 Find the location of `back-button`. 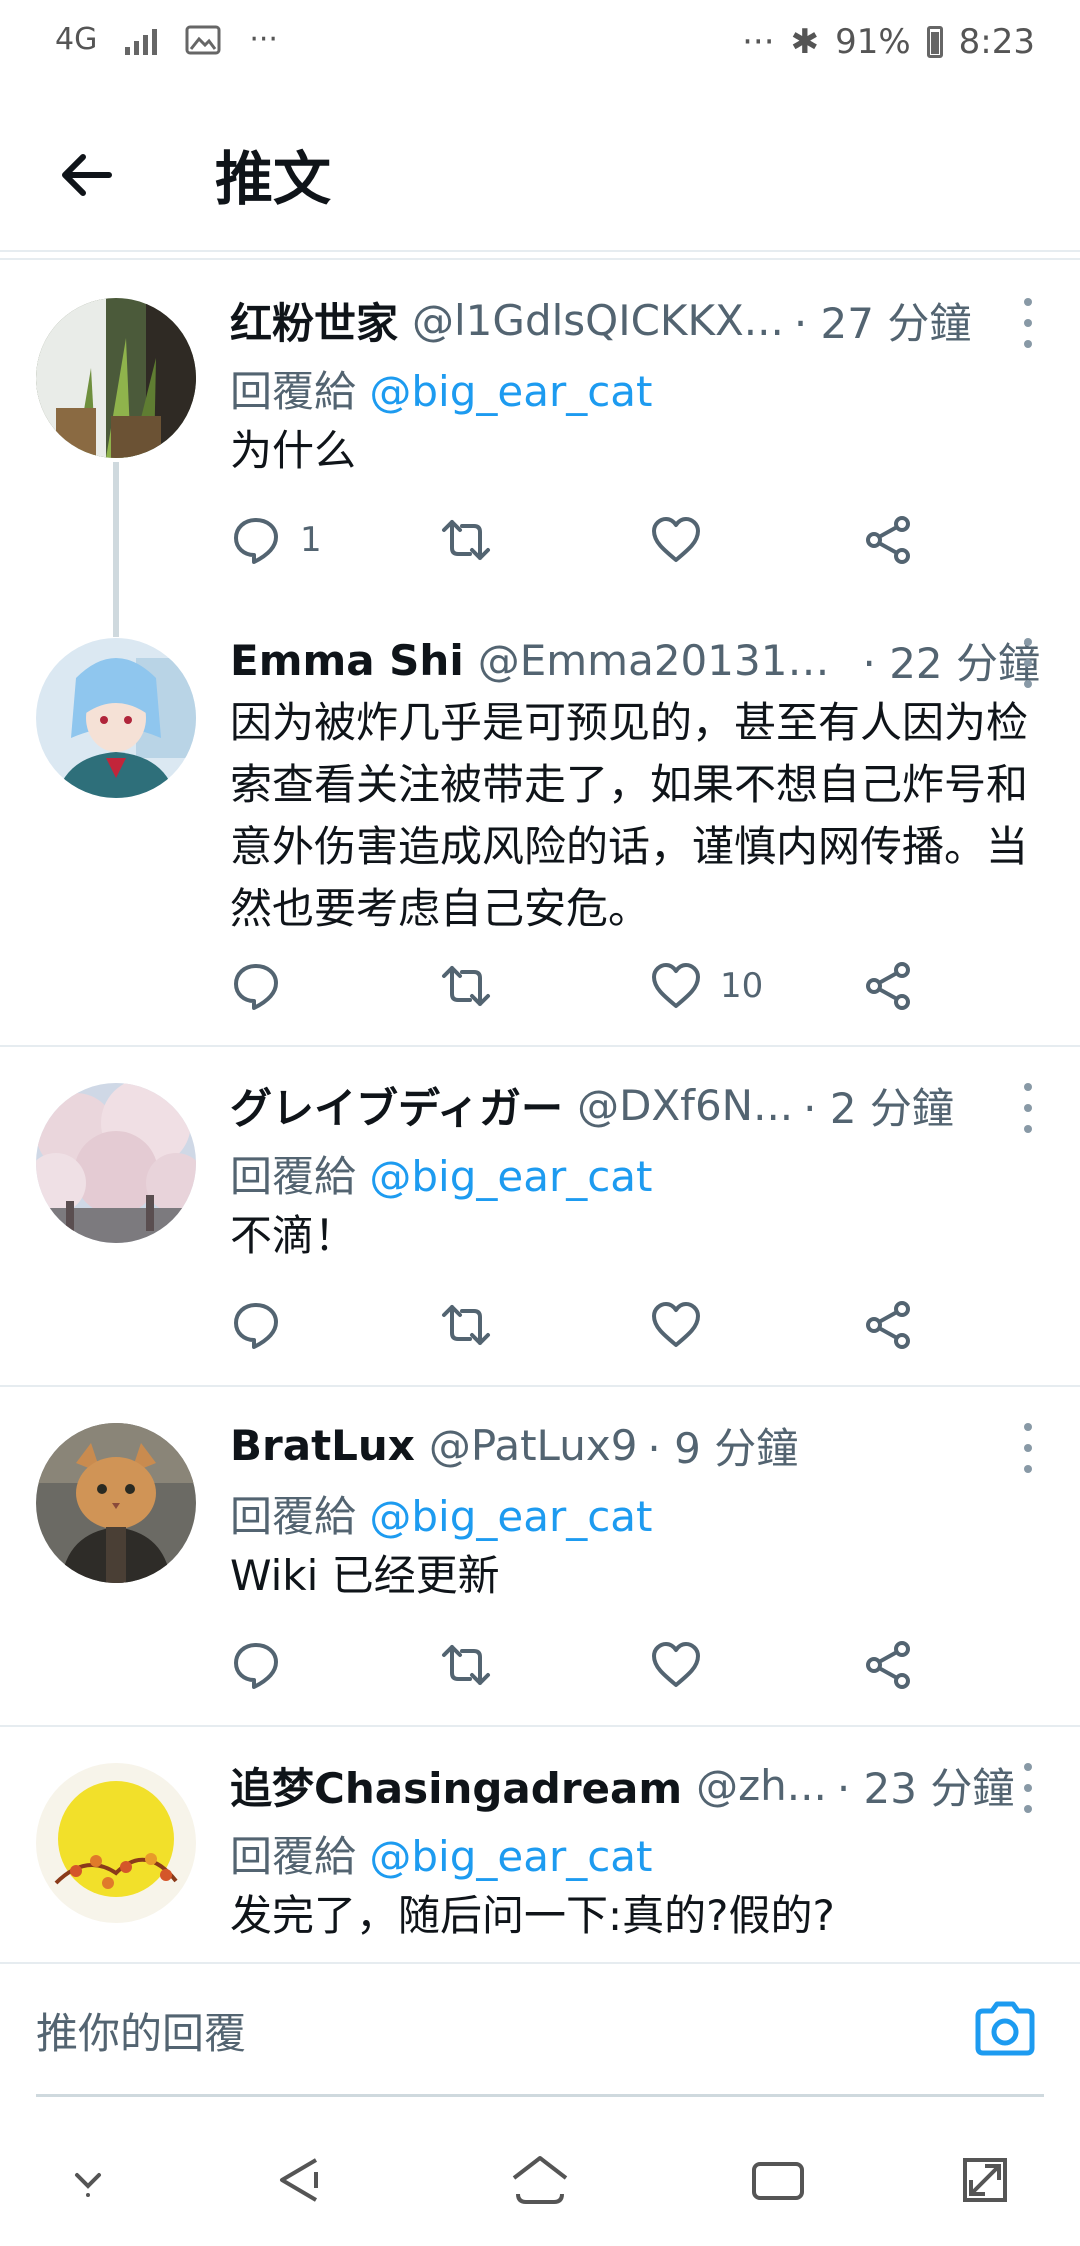

back-button is located at coordinates (85, 175).